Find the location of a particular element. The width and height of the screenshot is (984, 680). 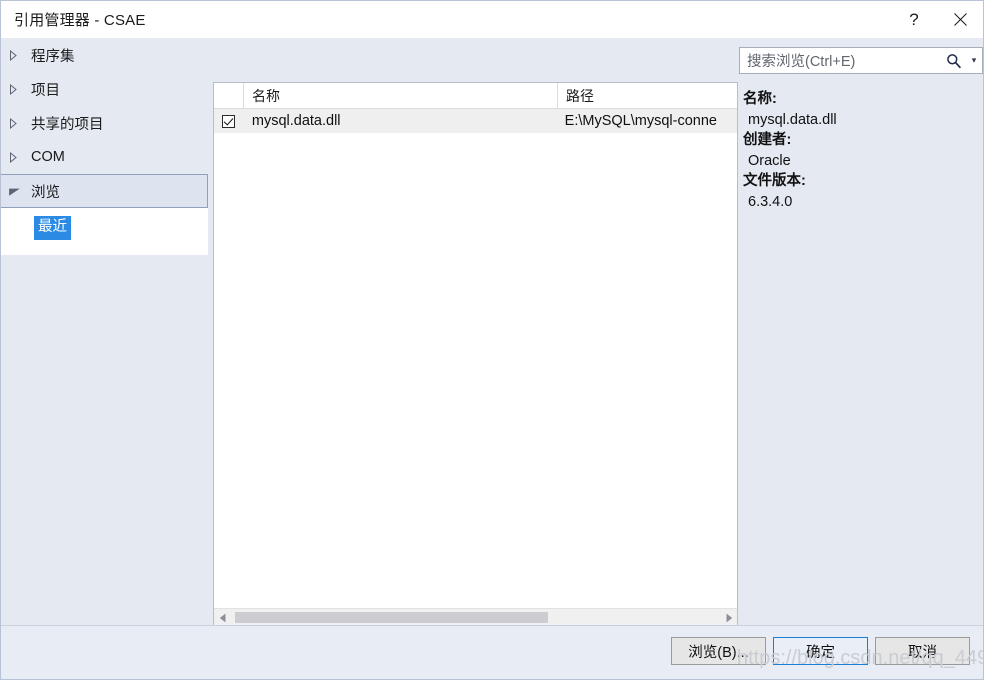

list-header: 名称 路径 is located at coordinates (475, 96).